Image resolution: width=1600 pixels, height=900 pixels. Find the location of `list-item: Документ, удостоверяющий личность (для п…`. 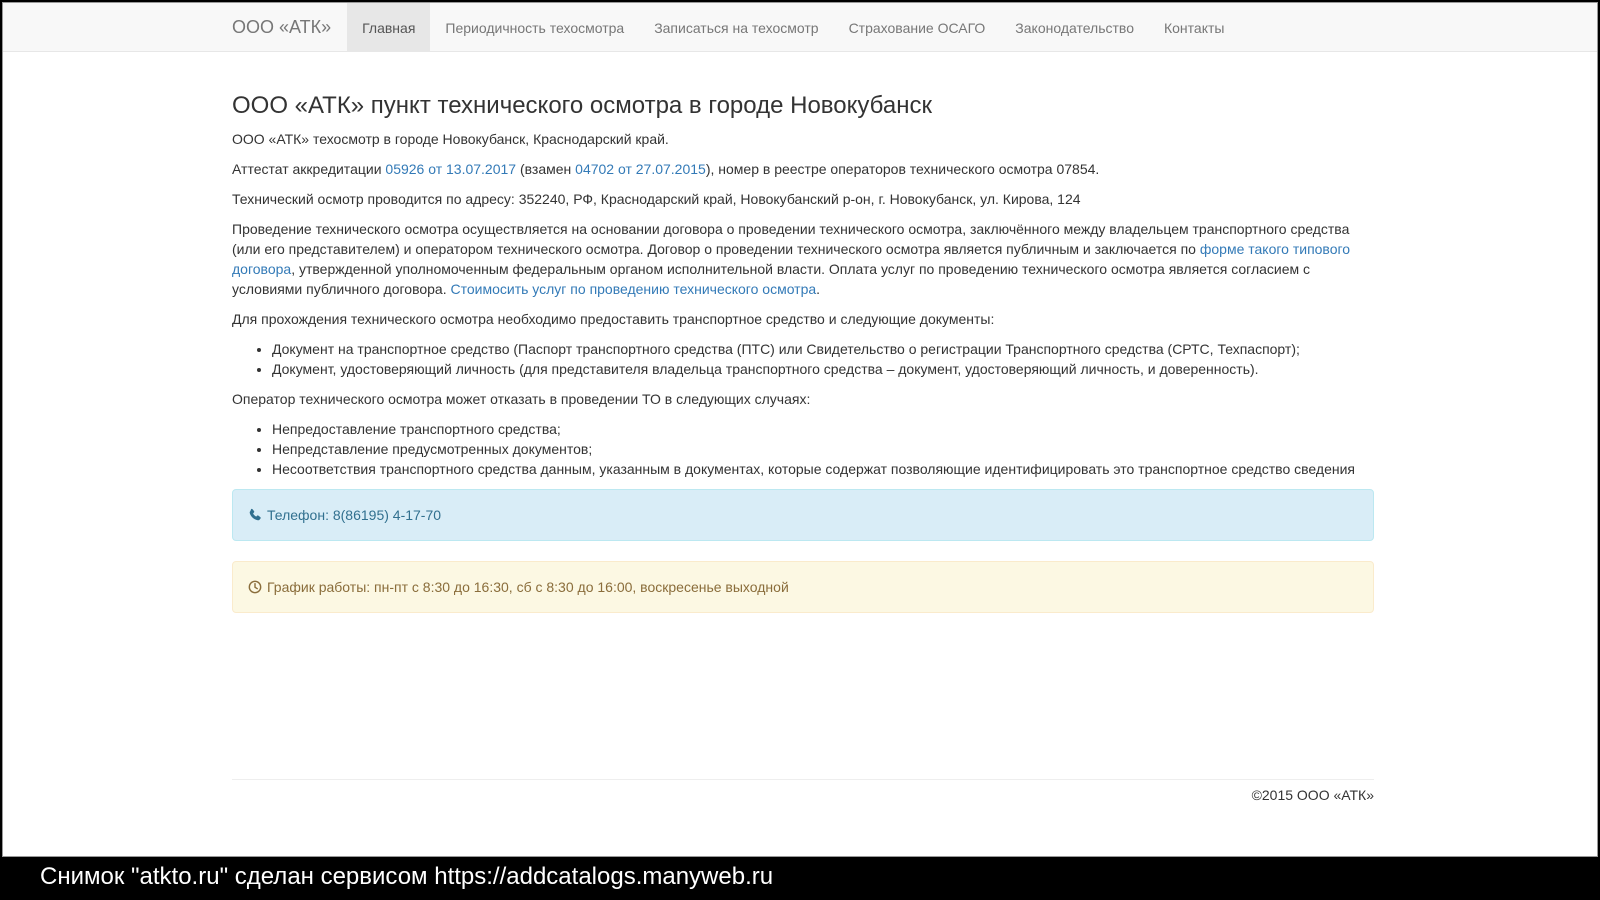

list-item: Документ, удостоверяющий личность (для п… is located at coordinates (823, 369).